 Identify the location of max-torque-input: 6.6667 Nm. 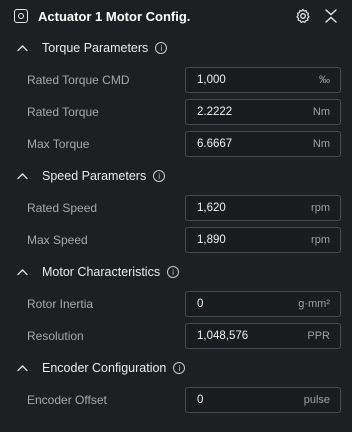
(263, 144).